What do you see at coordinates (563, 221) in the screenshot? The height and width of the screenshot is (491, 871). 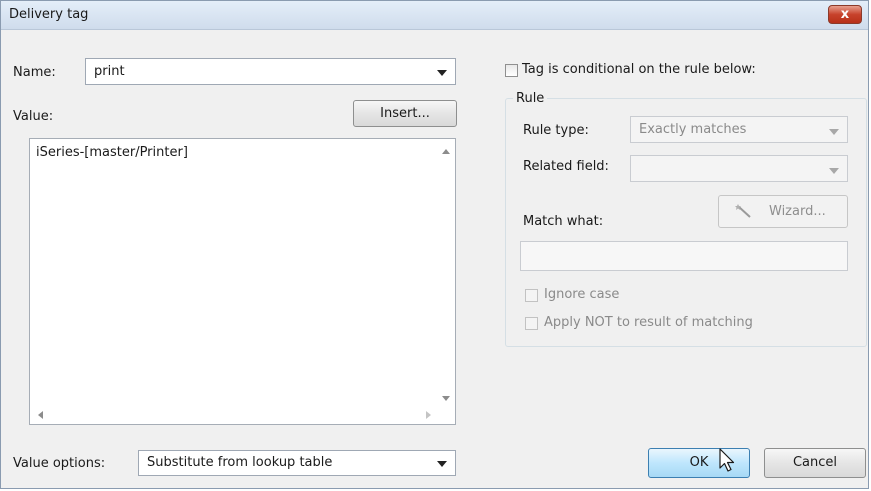 I see `match-what-label: Match what:` at bounding box center [563, 221].